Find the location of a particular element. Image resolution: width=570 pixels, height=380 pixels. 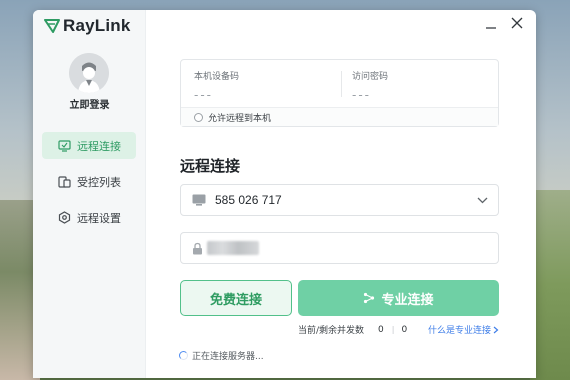

window-controls is located at coordinates (504, 23).